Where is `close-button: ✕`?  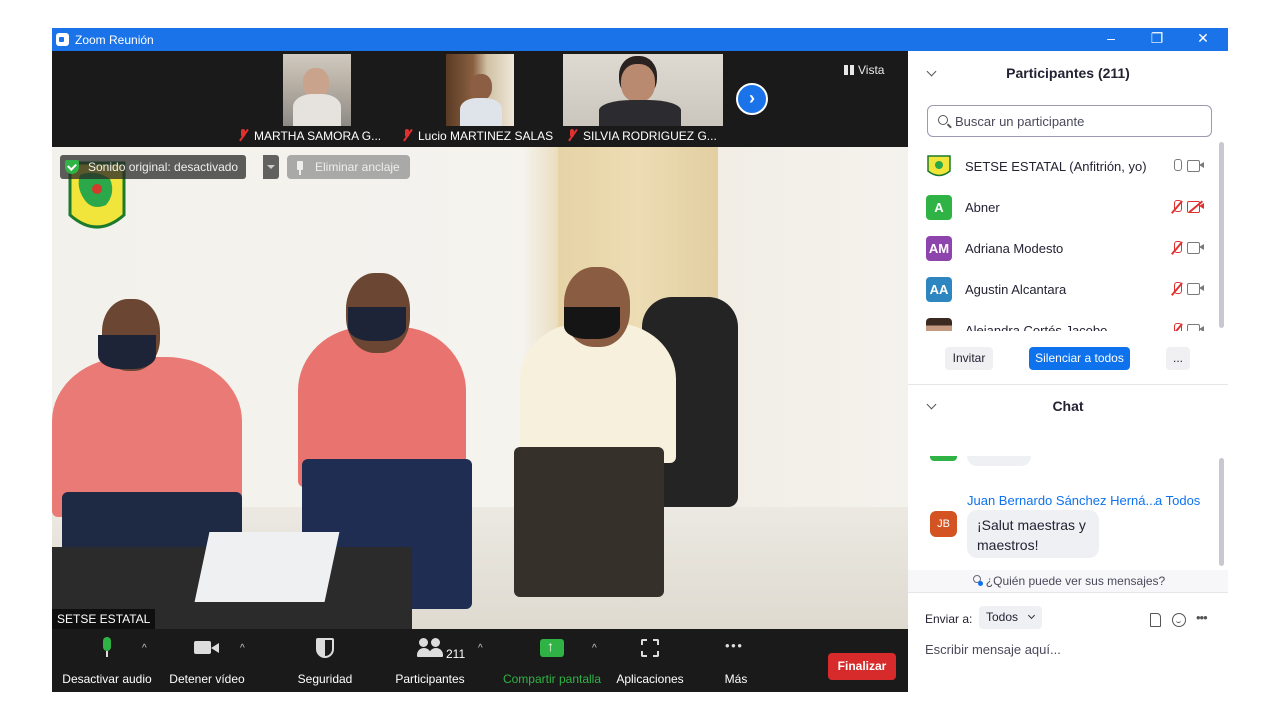
close-button: ✕ is located at coordinates (1203, 39).